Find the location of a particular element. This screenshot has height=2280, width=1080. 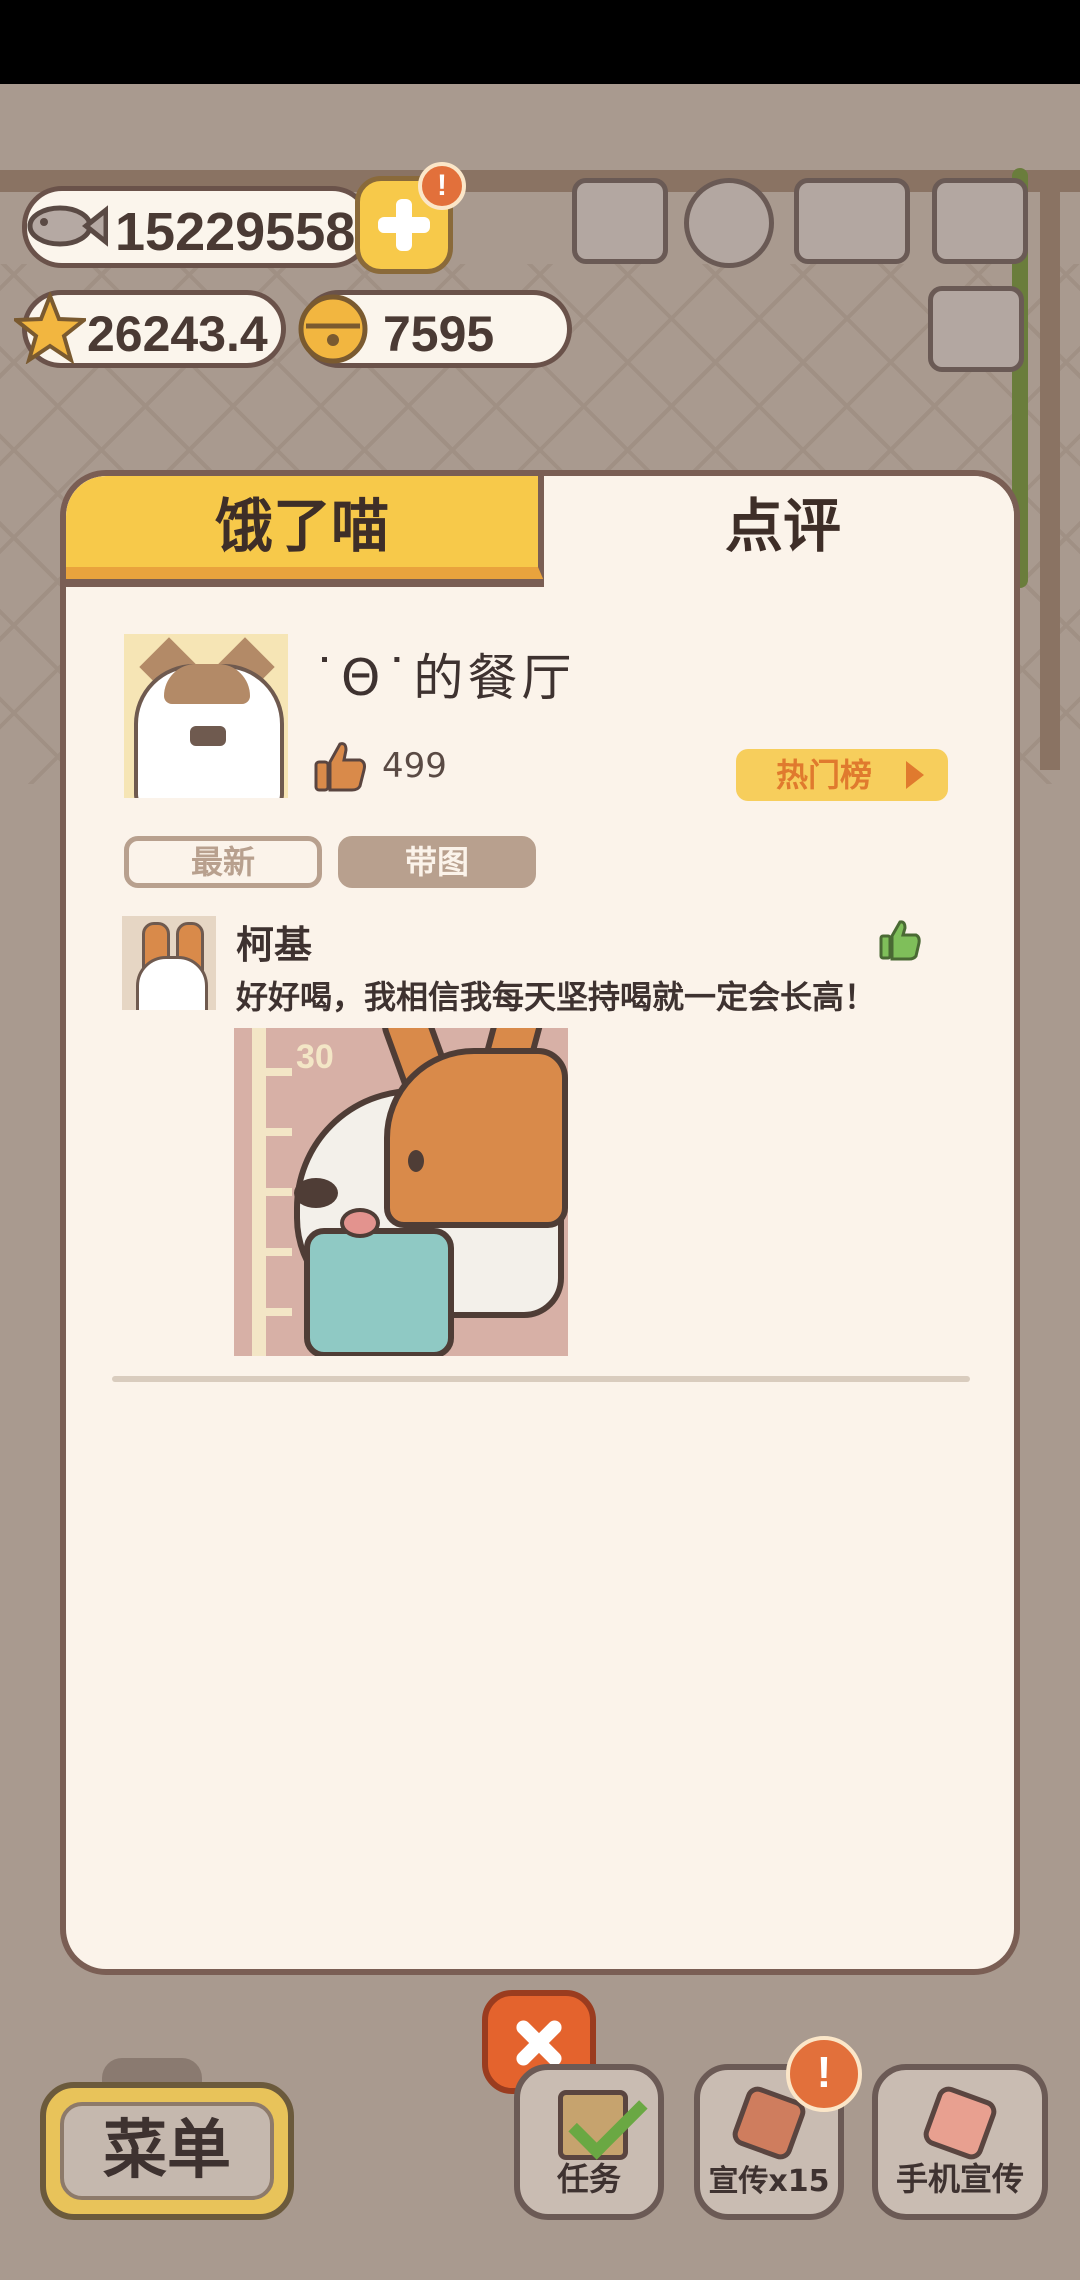

tab-reviews: 点评 is located at coordinates (779, 528).